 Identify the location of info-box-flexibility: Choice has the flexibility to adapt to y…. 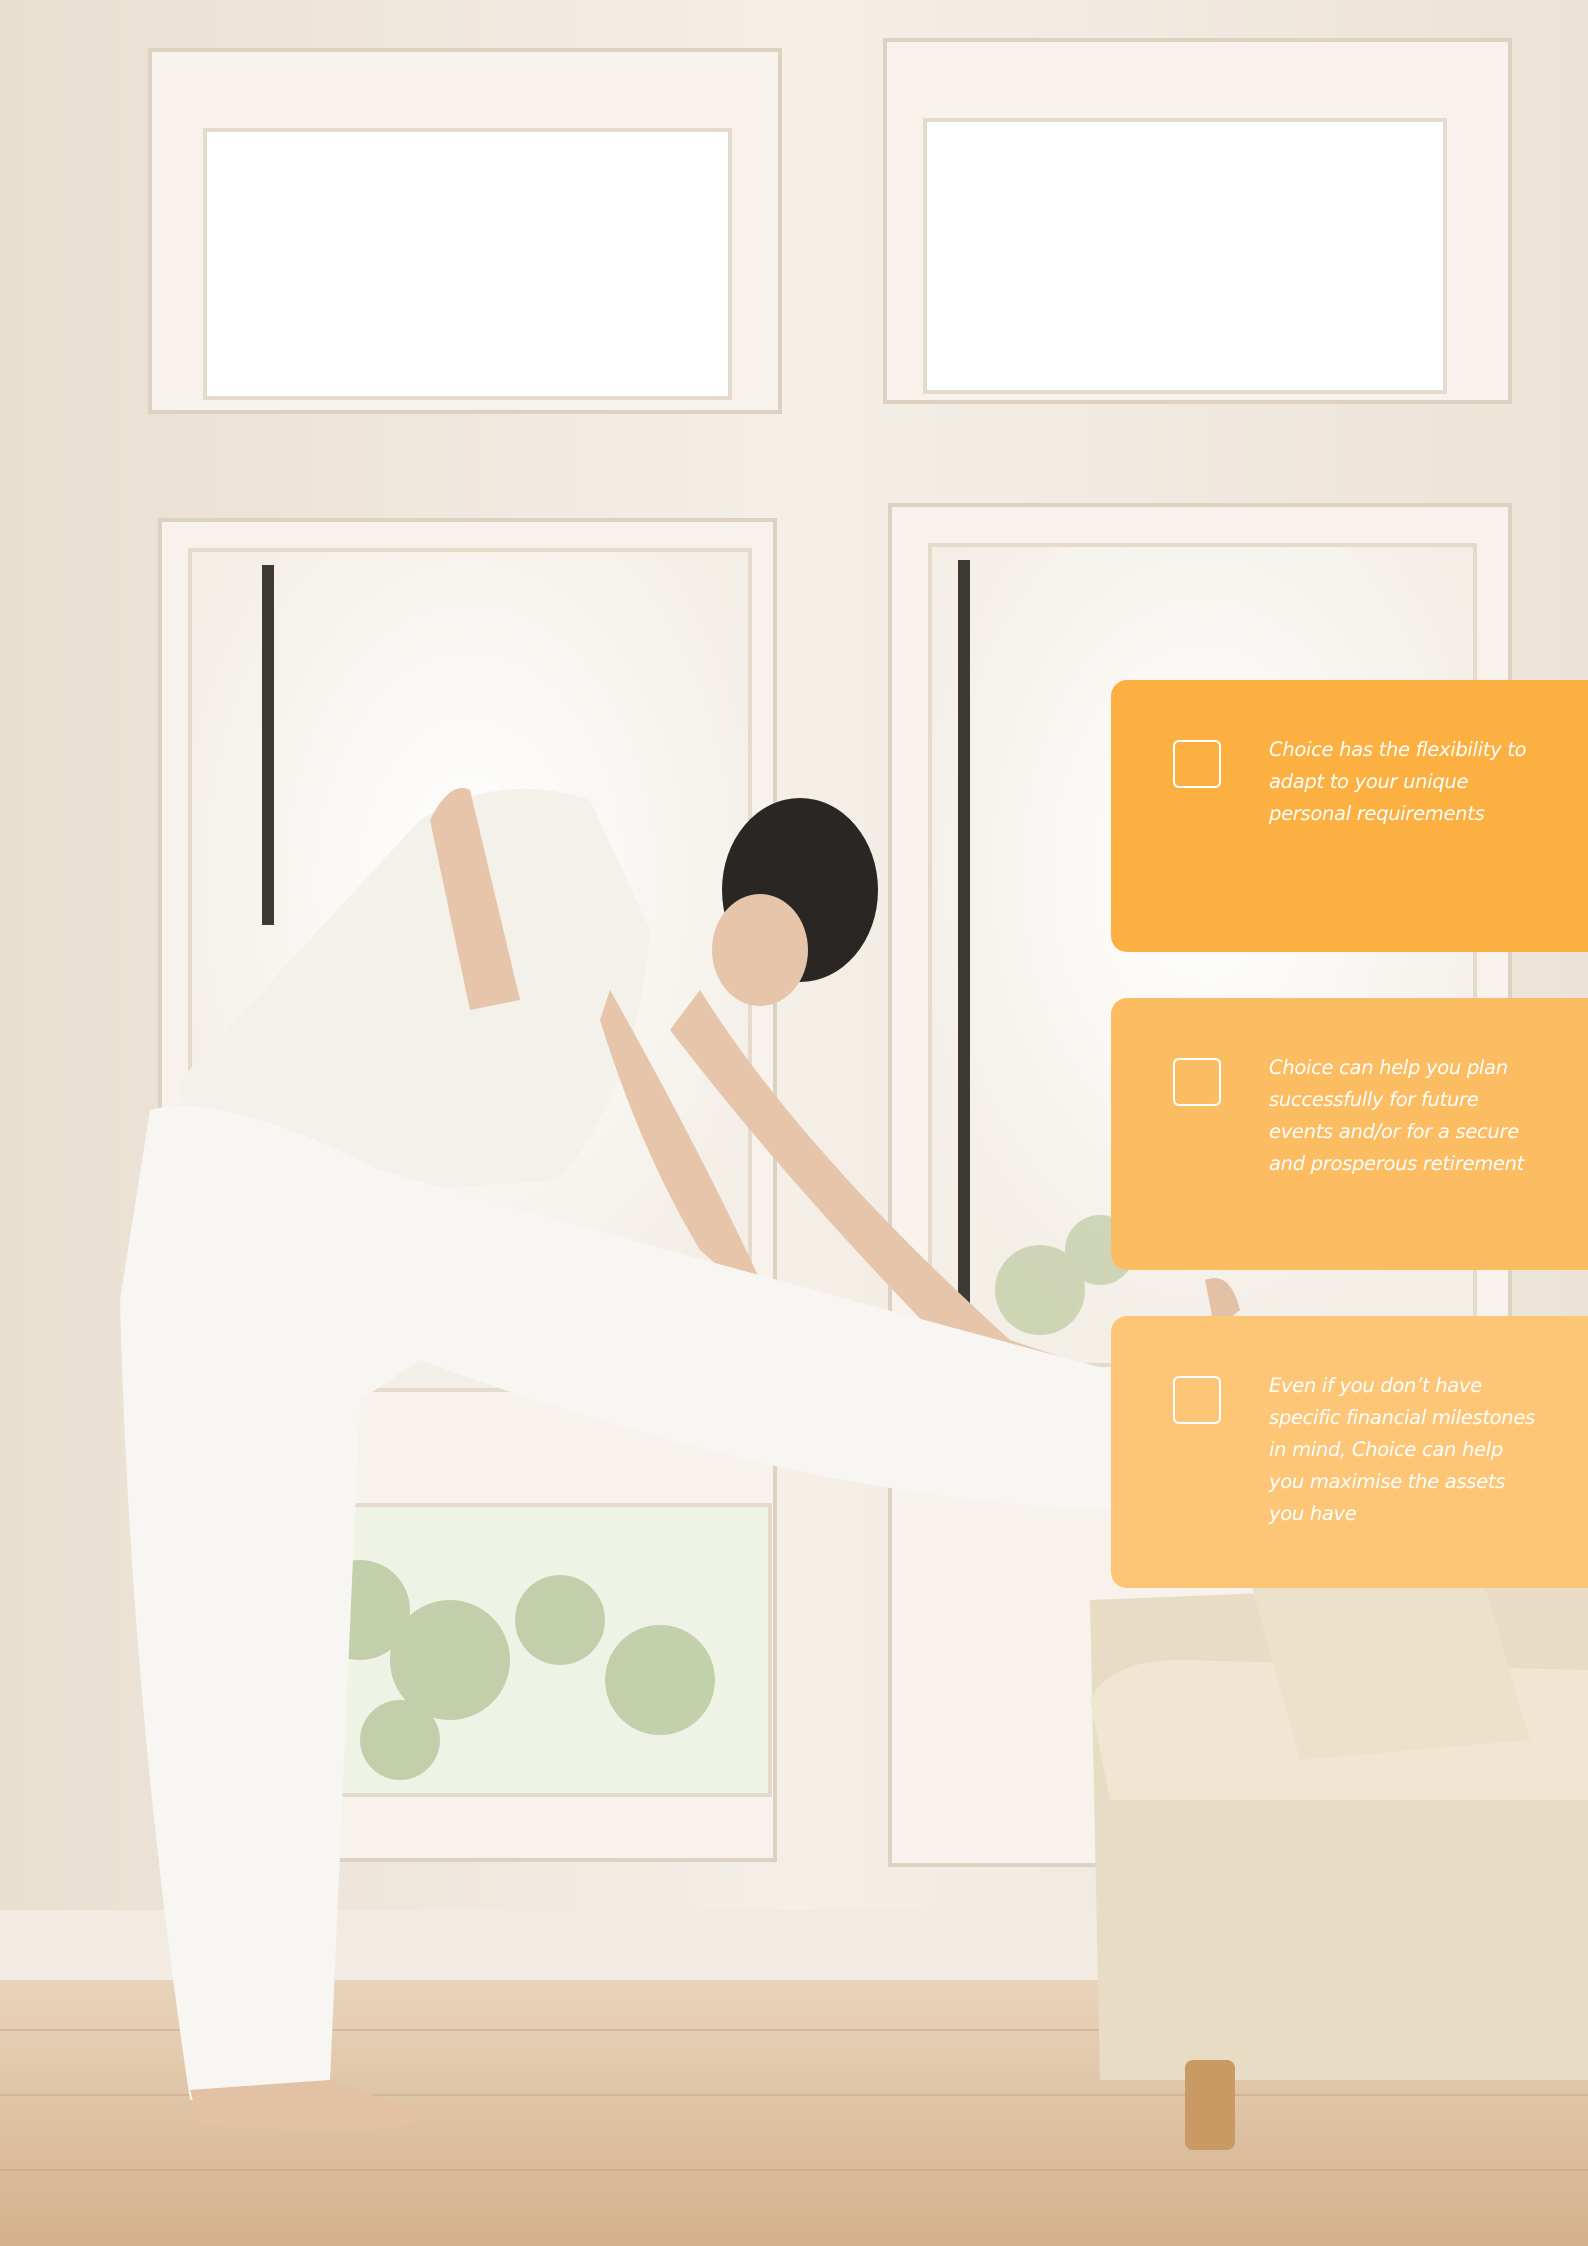
(1349, 816).